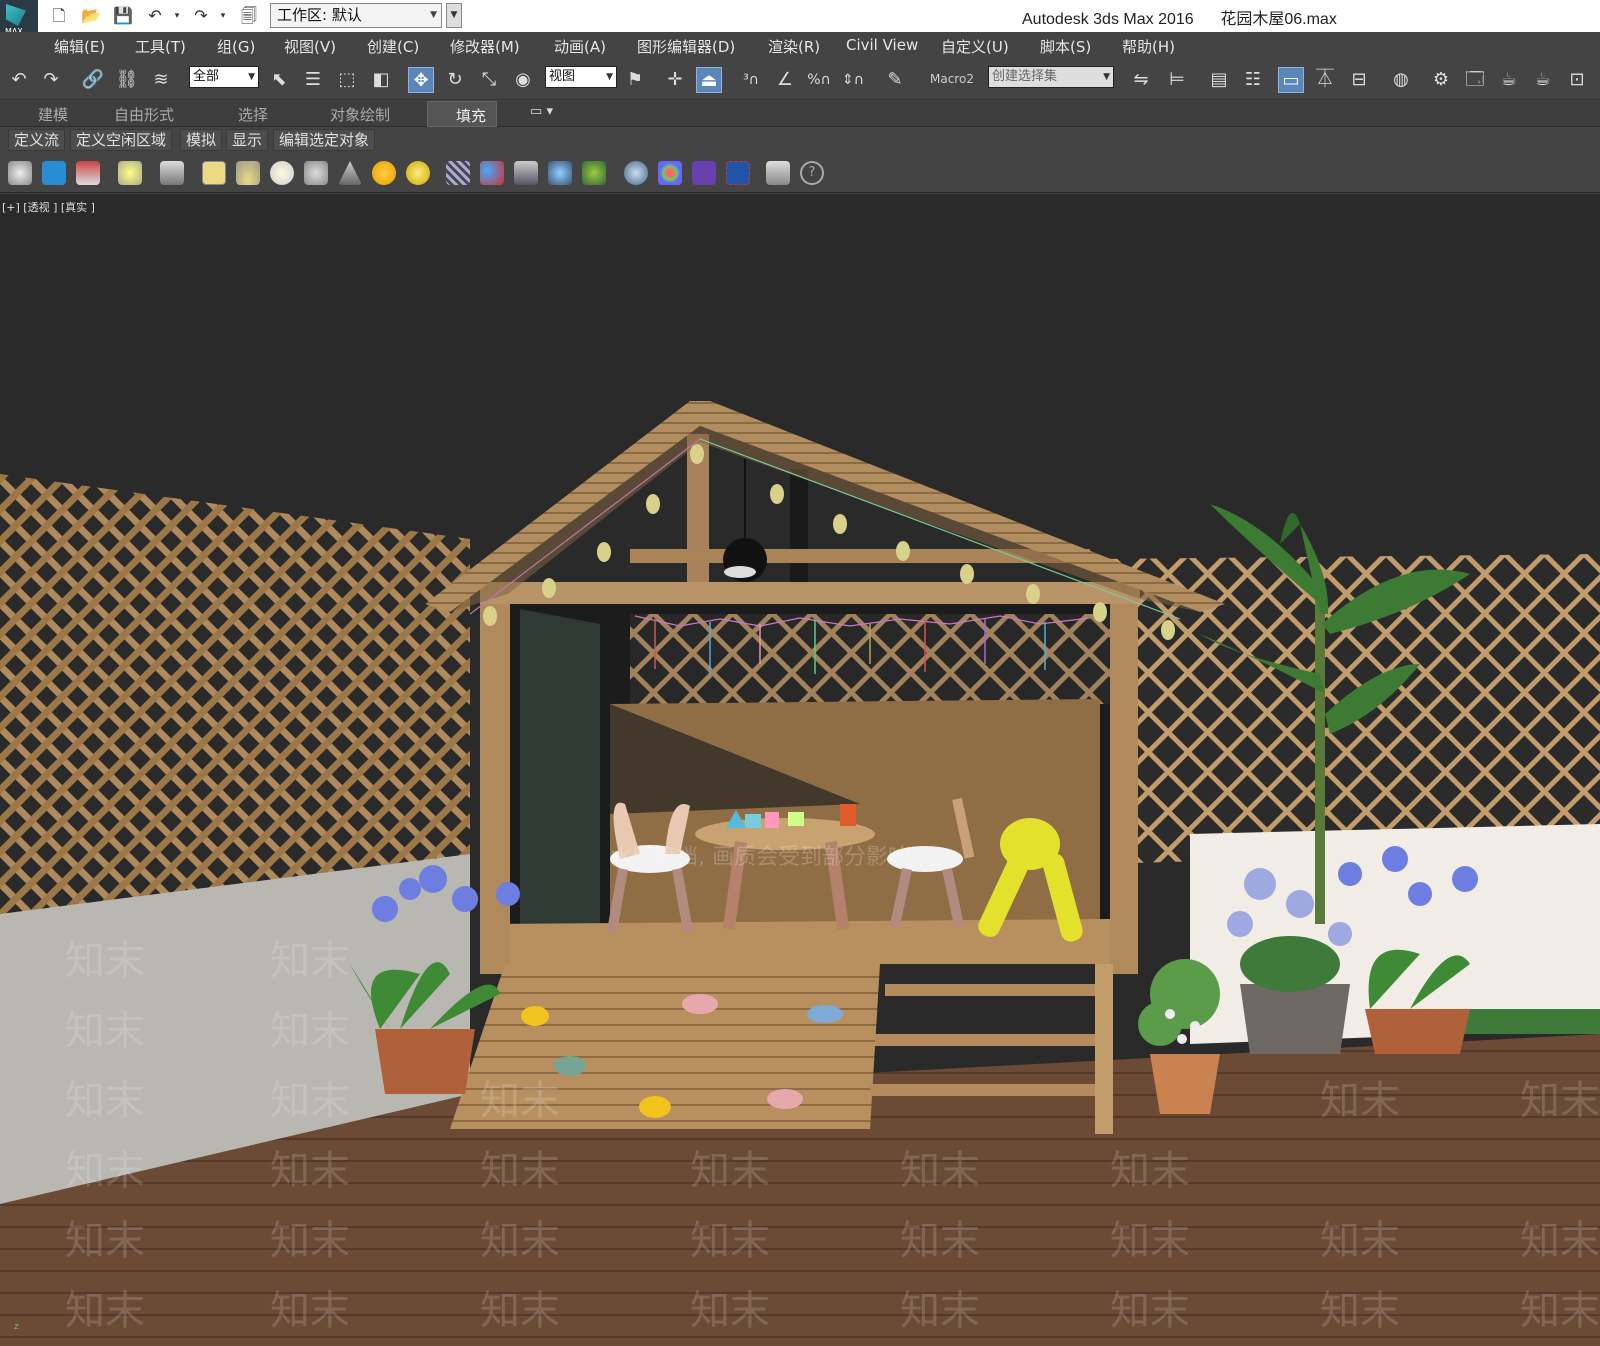  I want to click on new-file-icon: 🗋, so click(59, 16).